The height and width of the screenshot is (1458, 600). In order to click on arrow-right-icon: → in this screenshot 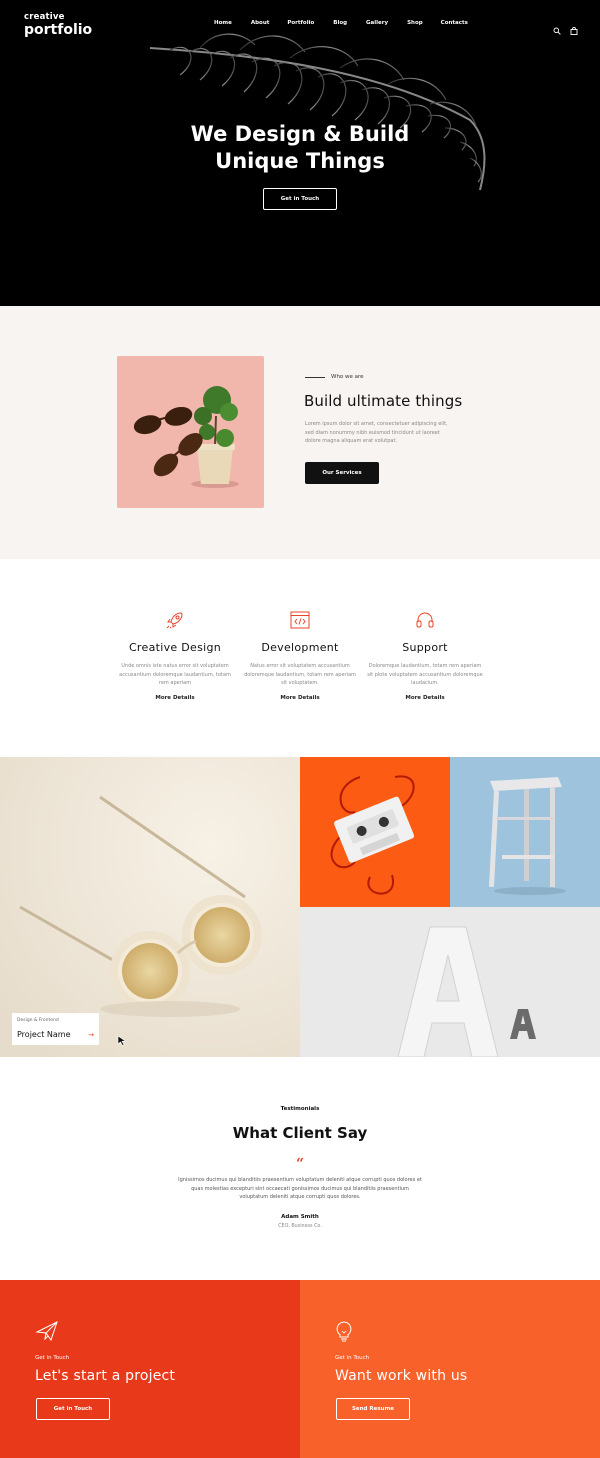, I will do `click(91, 1035)`.